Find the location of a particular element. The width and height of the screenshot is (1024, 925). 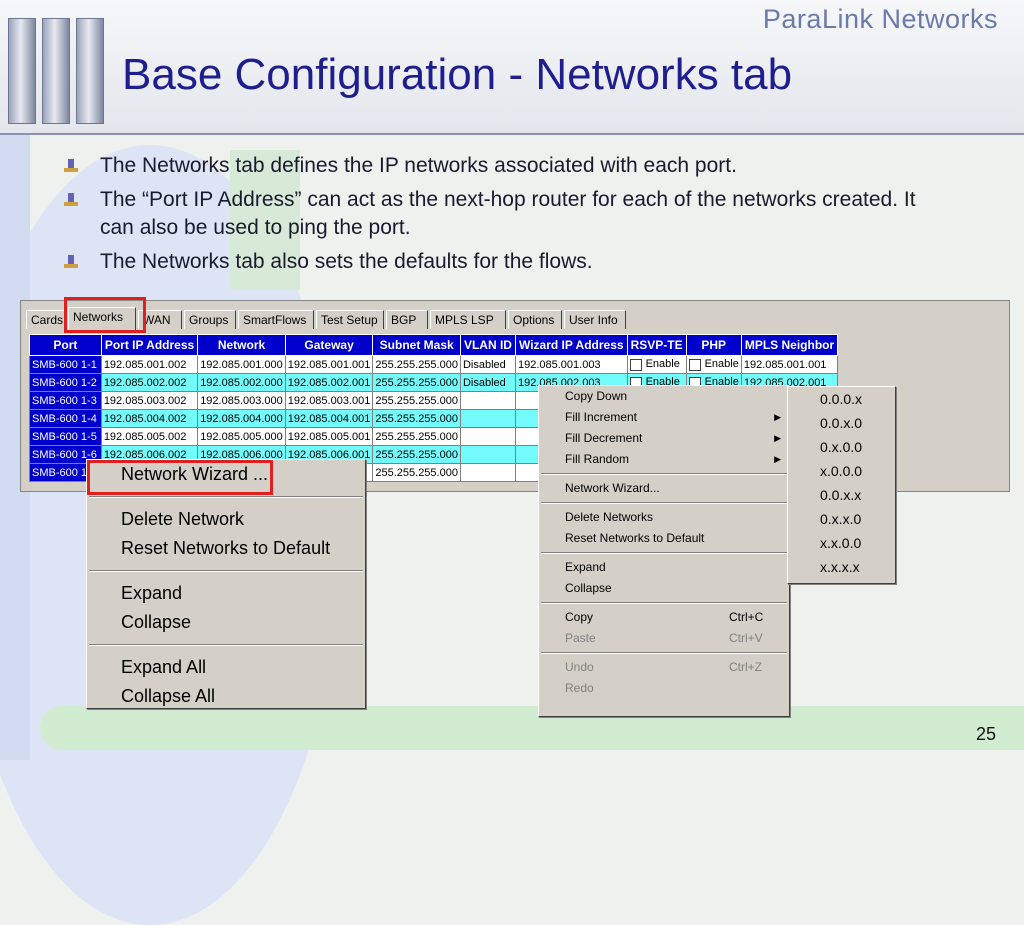

menu-item-fill-increment: Fill Increment ▶ is located at coordinates (664, 417).